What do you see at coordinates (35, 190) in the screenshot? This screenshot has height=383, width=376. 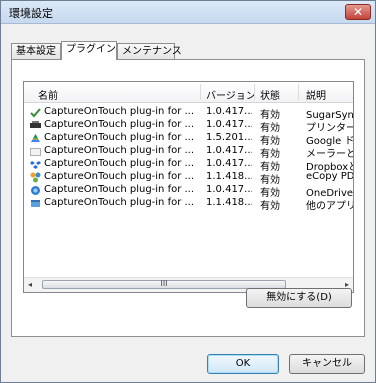 I see `onedrive-icon` at bounding box center [35, 190].